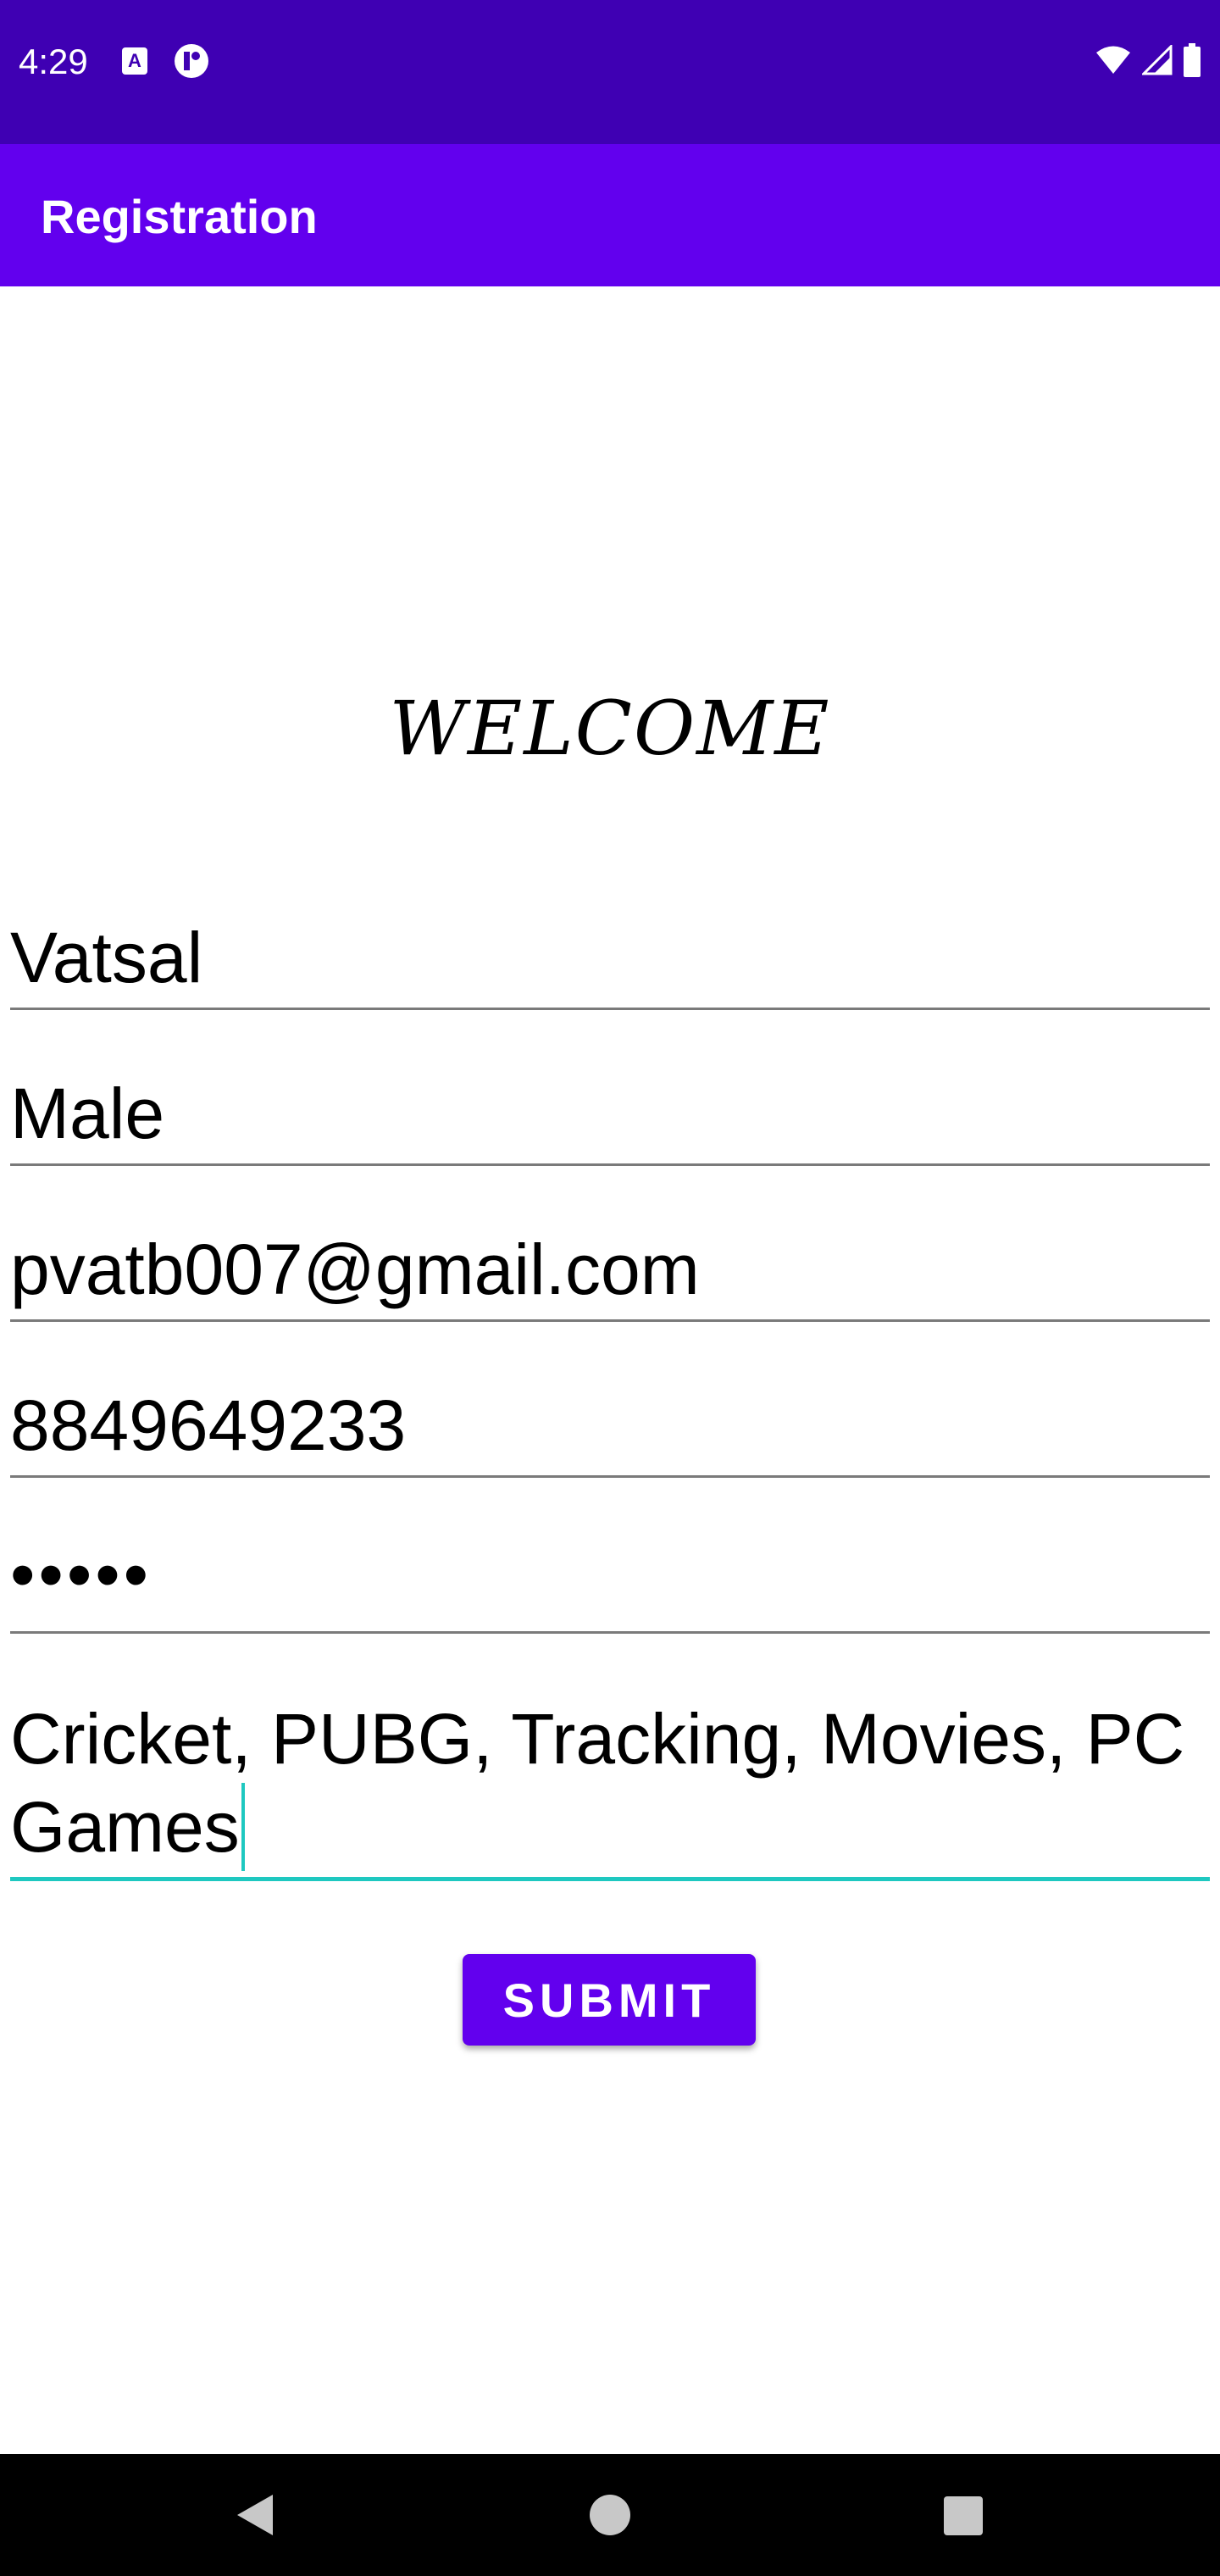 Image resolution: width=1220 pixels, height=2576 pixels. I want to click on cell-signal-icon, so click(1157, 60).